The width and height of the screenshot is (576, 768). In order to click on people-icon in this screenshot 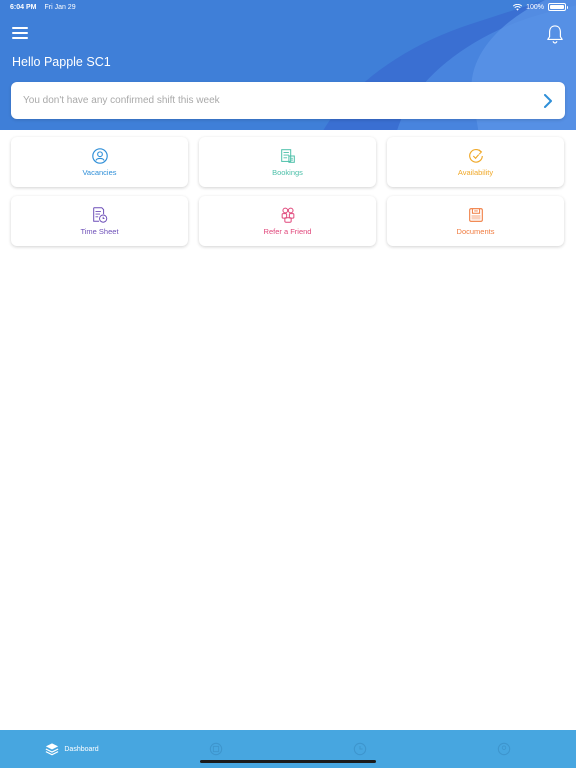, I will do `click(287, 215)`.